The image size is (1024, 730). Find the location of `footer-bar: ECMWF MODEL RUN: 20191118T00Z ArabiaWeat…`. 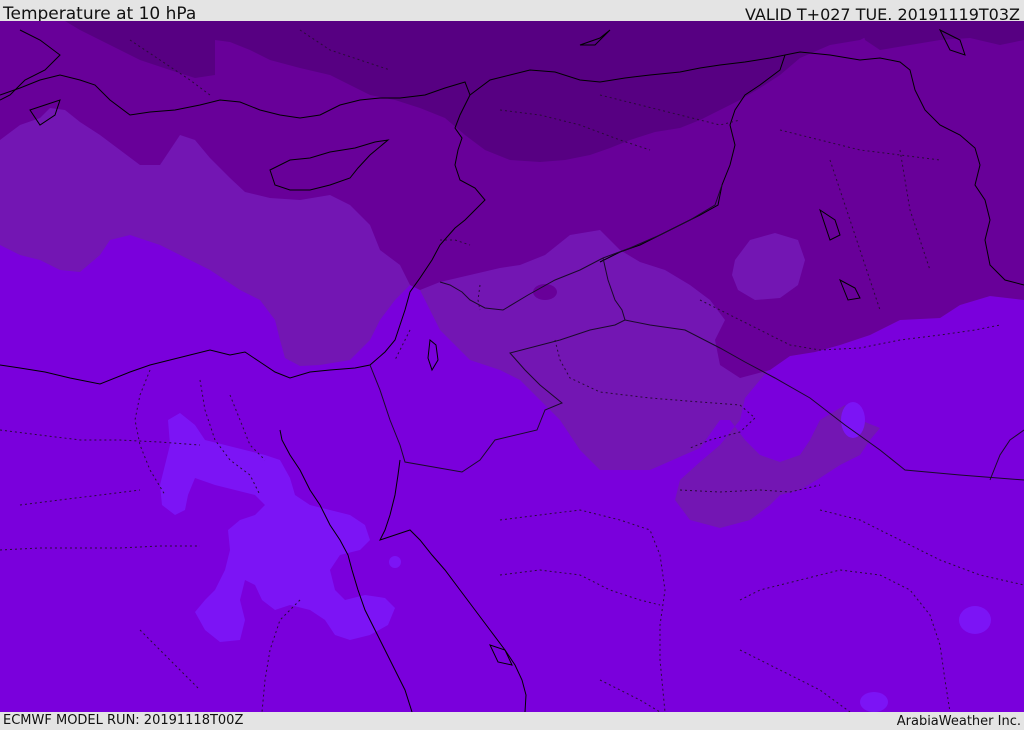

footer-bar: ECMWF MODEL RUN: 20191118T00Z ArabiaWeat… is located at coordinates (512, 720).